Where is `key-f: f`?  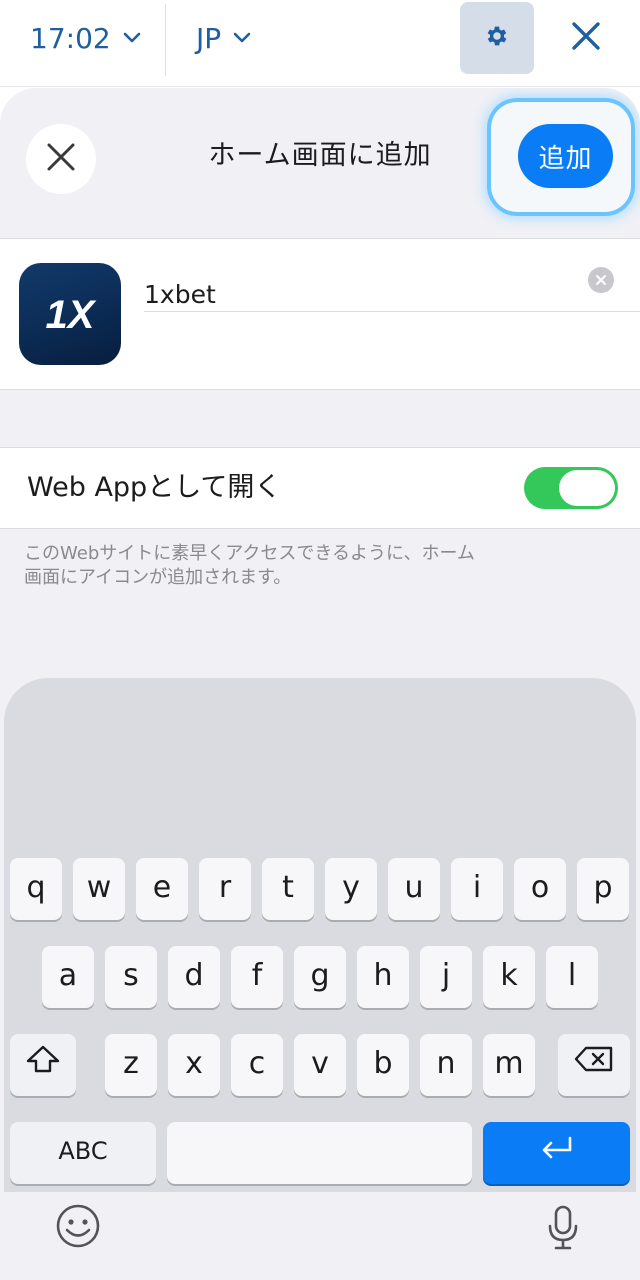
key-f: f is located at coordinates (257, 977).